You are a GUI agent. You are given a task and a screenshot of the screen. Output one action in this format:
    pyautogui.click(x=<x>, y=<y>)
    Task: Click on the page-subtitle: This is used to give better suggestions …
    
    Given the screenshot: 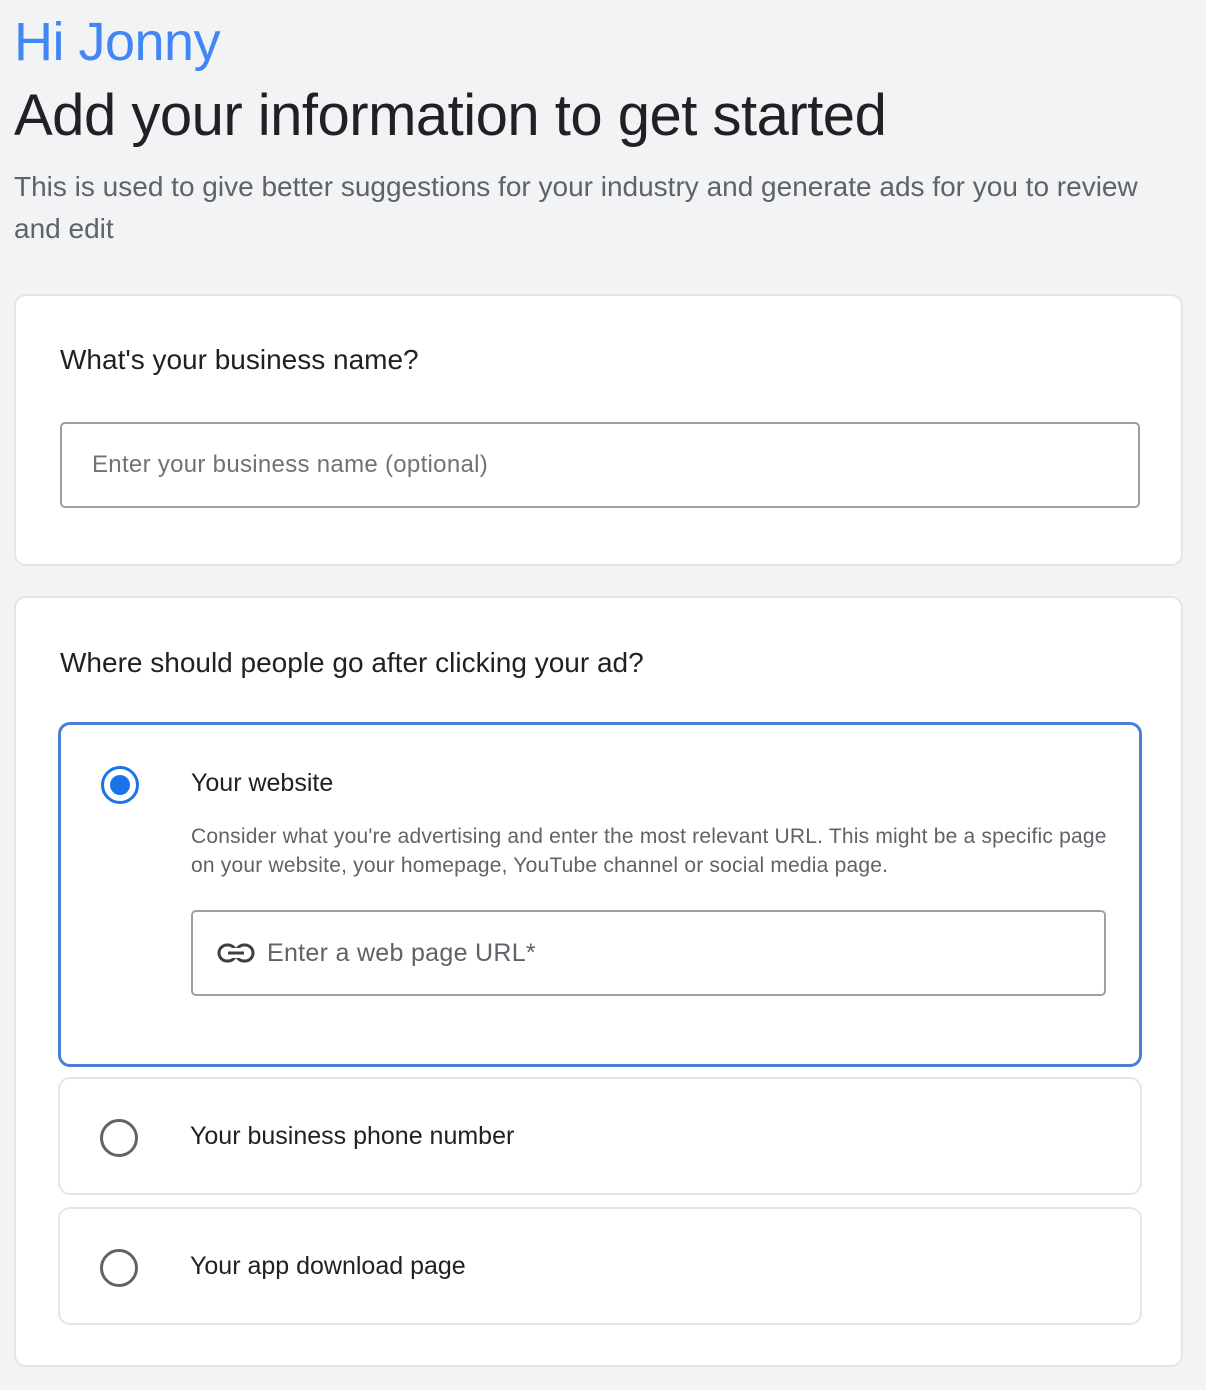 What is the action you would take?
    pyautogui.click(x=576, y=207)
    